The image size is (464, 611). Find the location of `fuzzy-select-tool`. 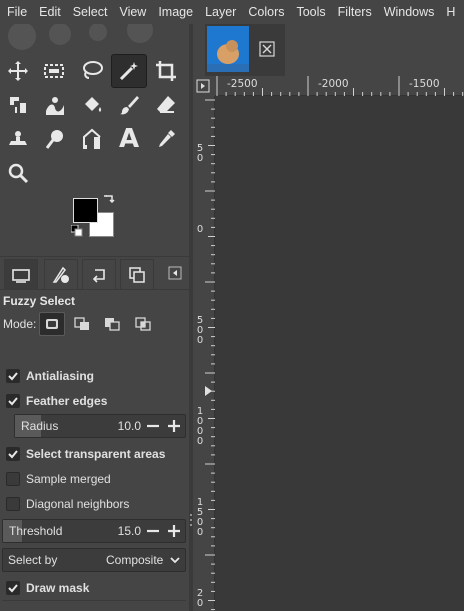

fuzzy-select-tool is located at coordinates (129, 71).